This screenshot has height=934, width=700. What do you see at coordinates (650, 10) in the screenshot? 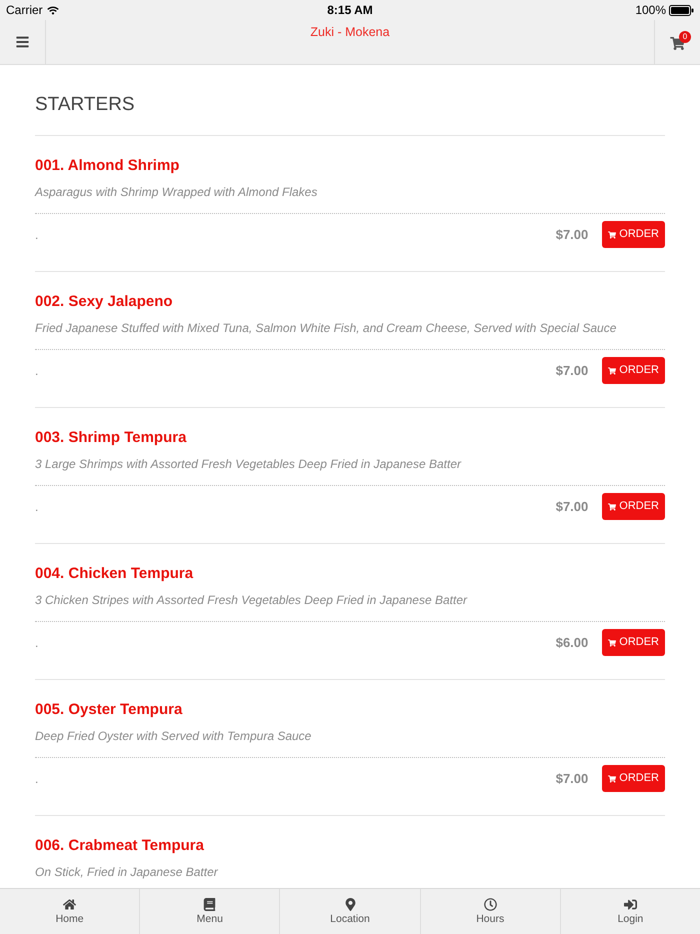
I see `battery-percent: 100%` at bounding box center [650, 10].